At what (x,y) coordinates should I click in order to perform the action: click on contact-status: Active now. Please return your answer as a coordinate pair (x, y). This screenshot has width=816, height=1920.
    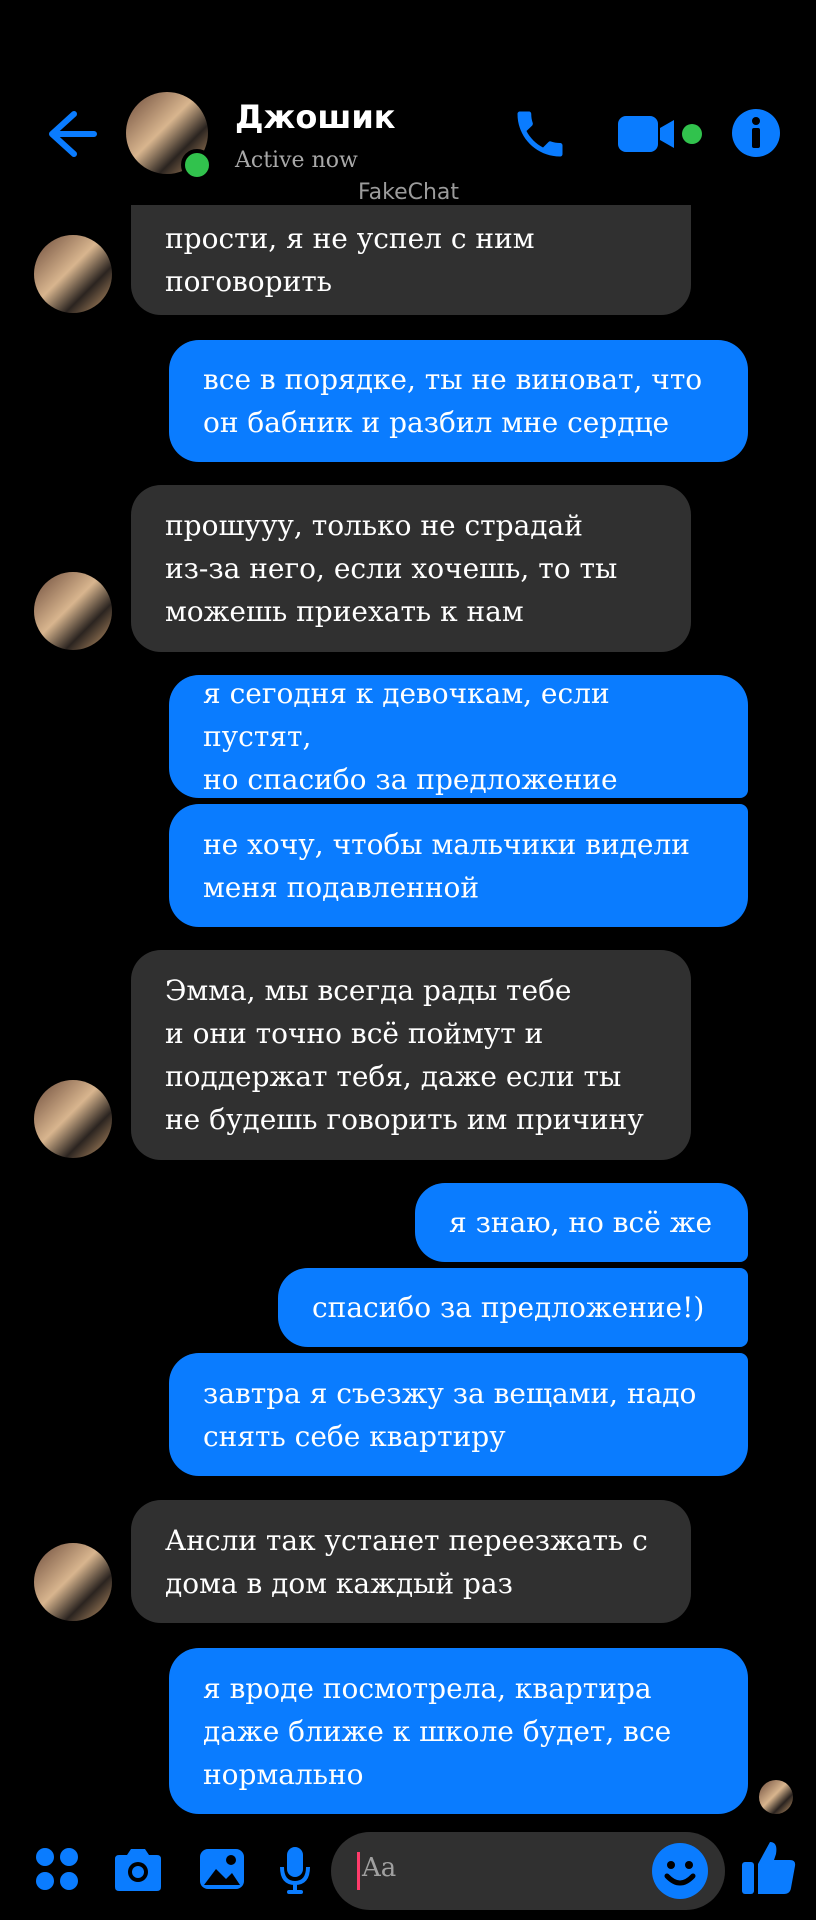
    Looking at the image, I should click on (296, 160).